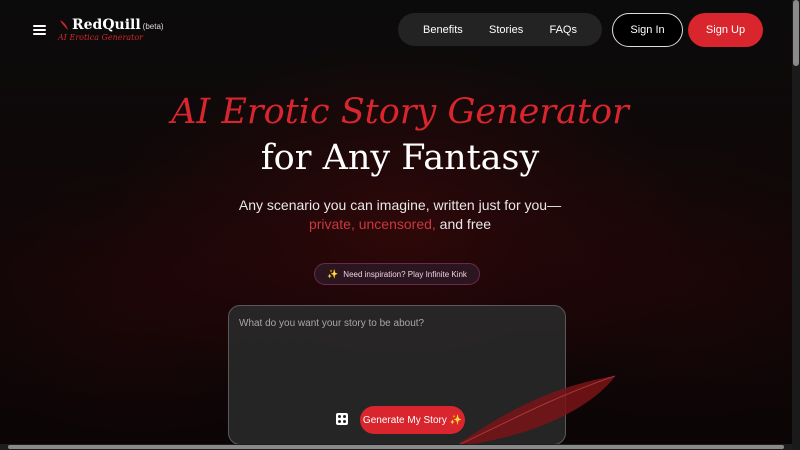  What do you see at coordinates (443, 30) in the screenshot?
I see `nav-link-benefits: Benefits` at bounding box center [443, 30].